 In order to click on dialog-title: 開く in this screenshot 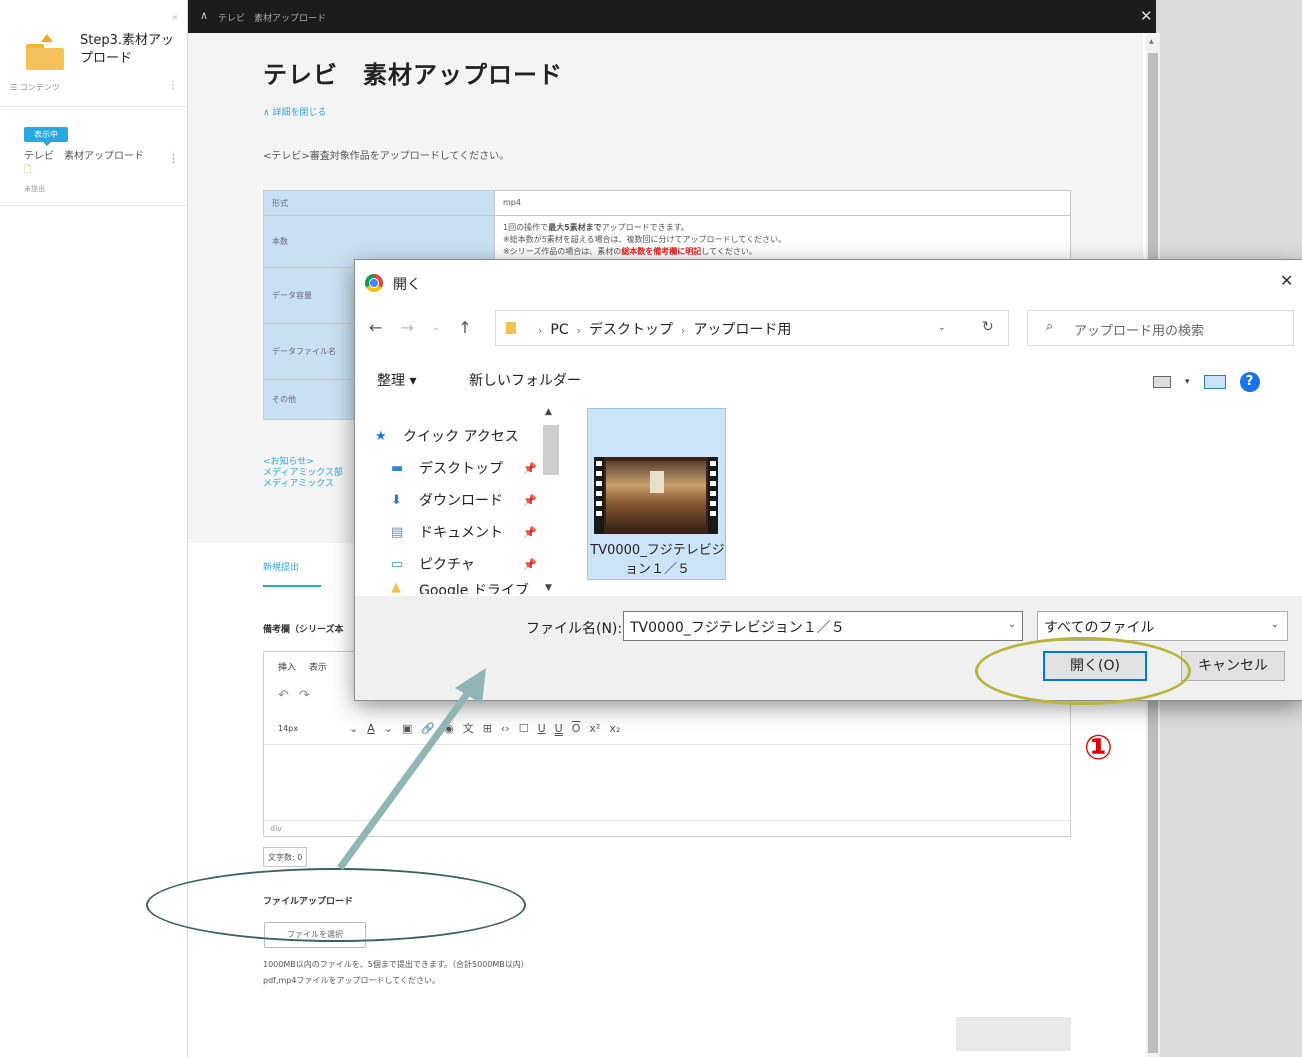, I will do `click(407, 285)`.